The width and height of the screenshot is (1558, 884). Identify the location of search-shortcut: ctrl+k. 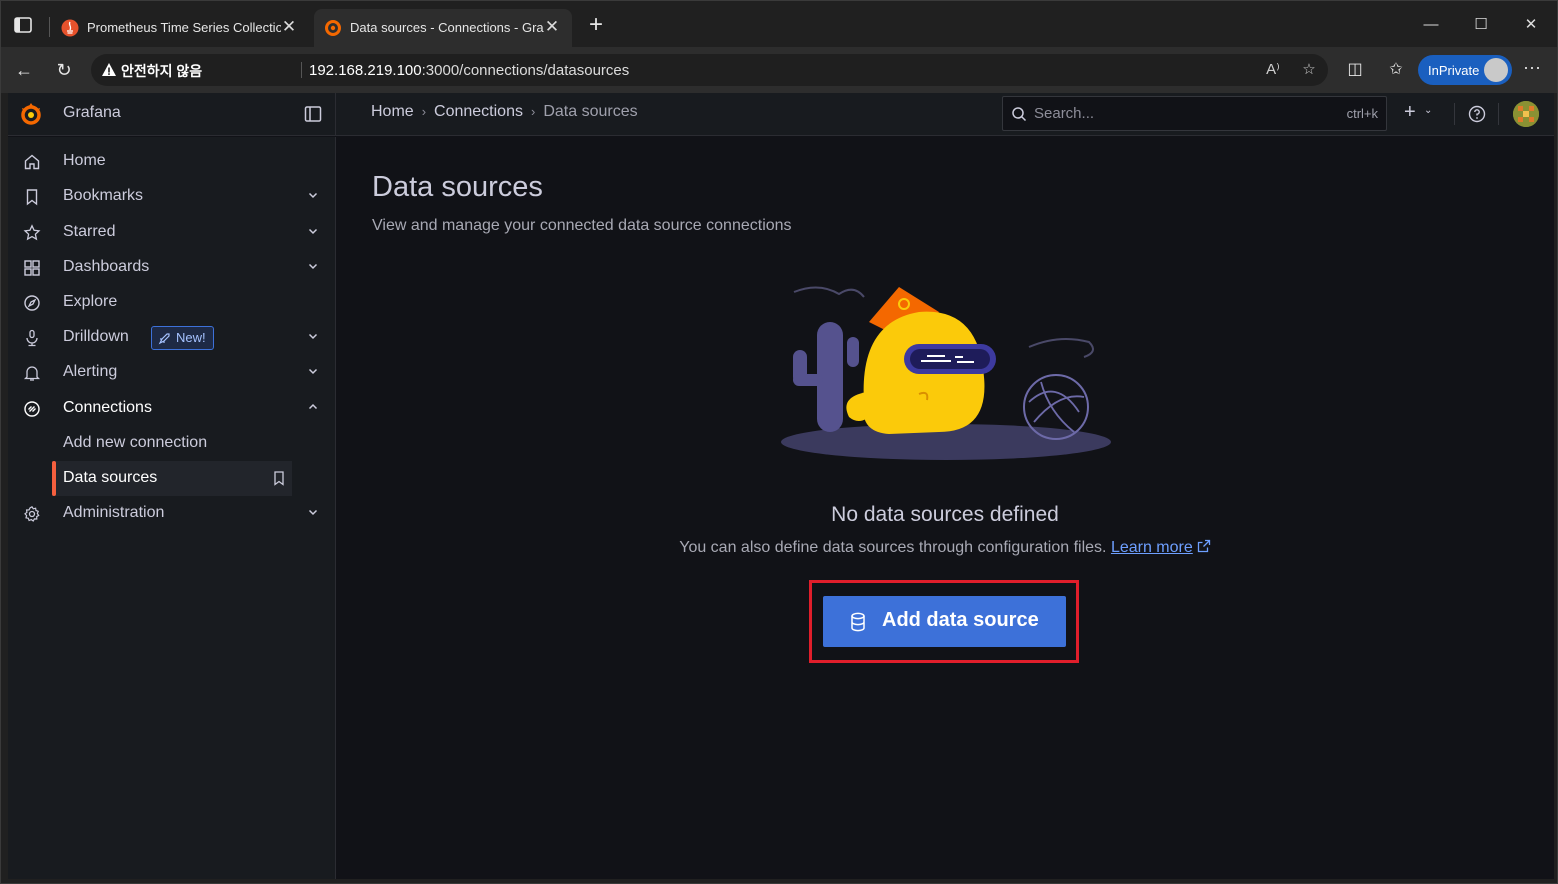
(1362, 113).